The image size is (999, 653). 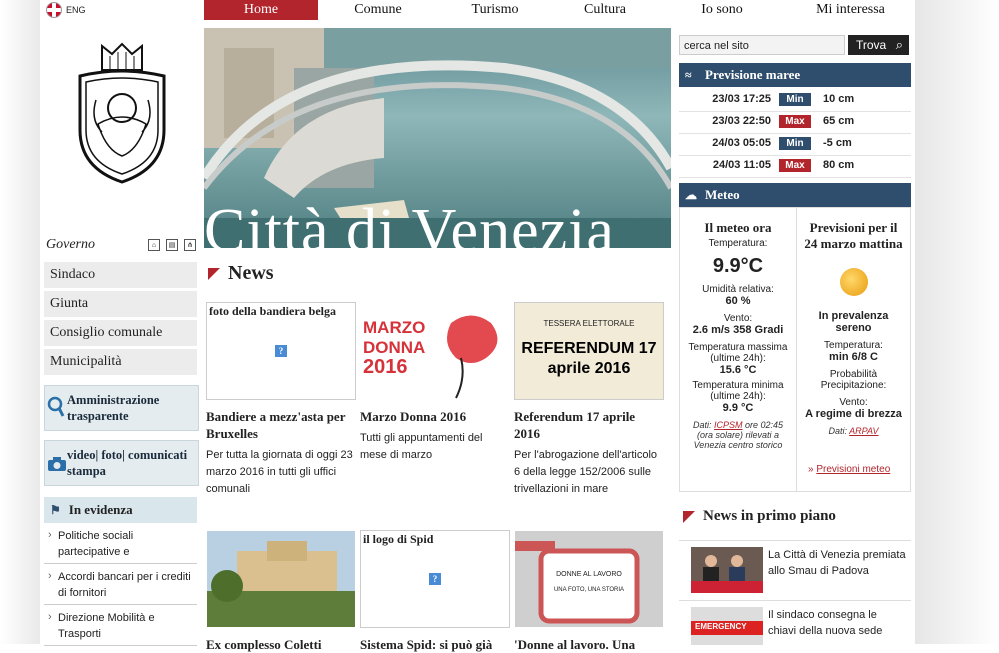 I want to click on icpsm-link: ICPSM, so click(x=728, y=425).